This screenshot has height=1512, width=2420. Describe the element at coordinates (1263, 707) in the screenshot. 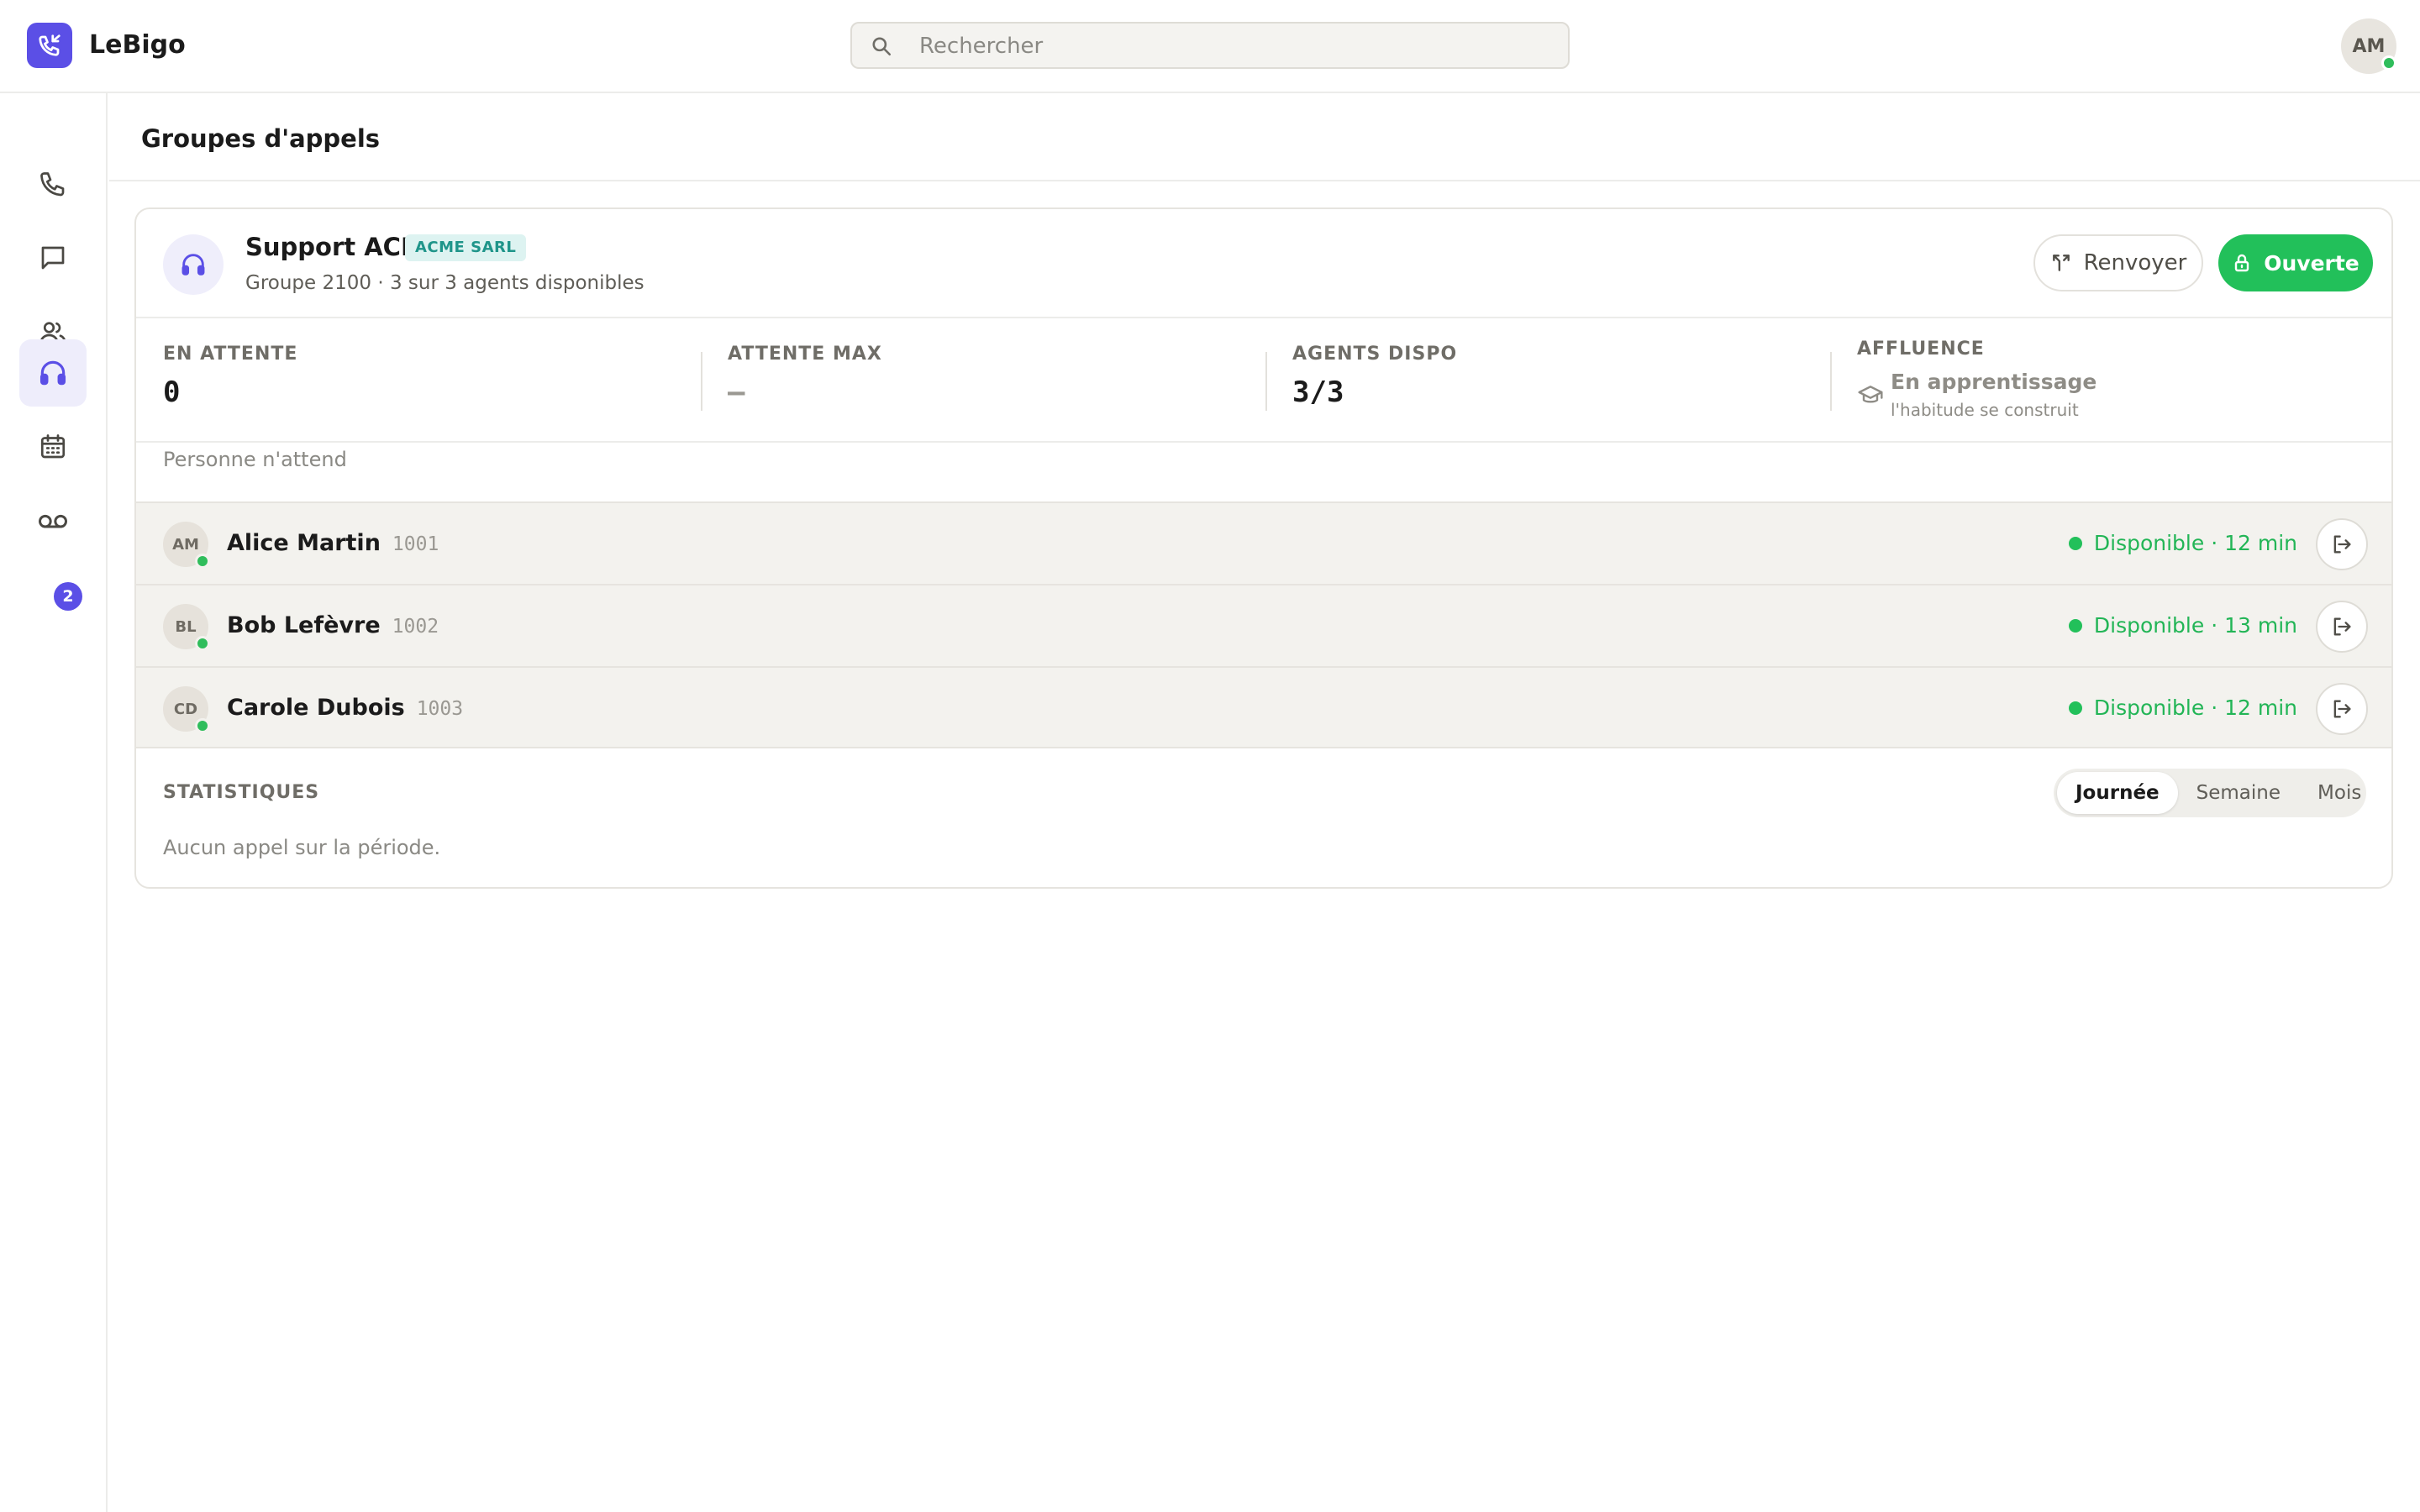

I see `agent-row: CD Carole Dubois 1003 Disponible · 12 min` at that location.